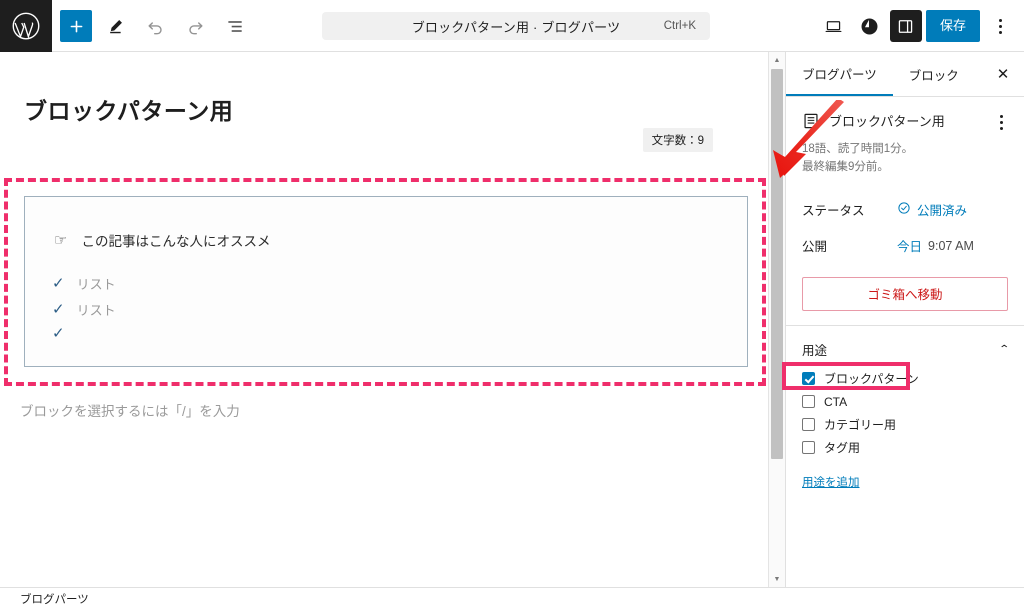 The image size is (1024, 610). I want to click on usage-term-list: ブロックパターン CTA カテゴリー用 タグ用, so click(903, 412).